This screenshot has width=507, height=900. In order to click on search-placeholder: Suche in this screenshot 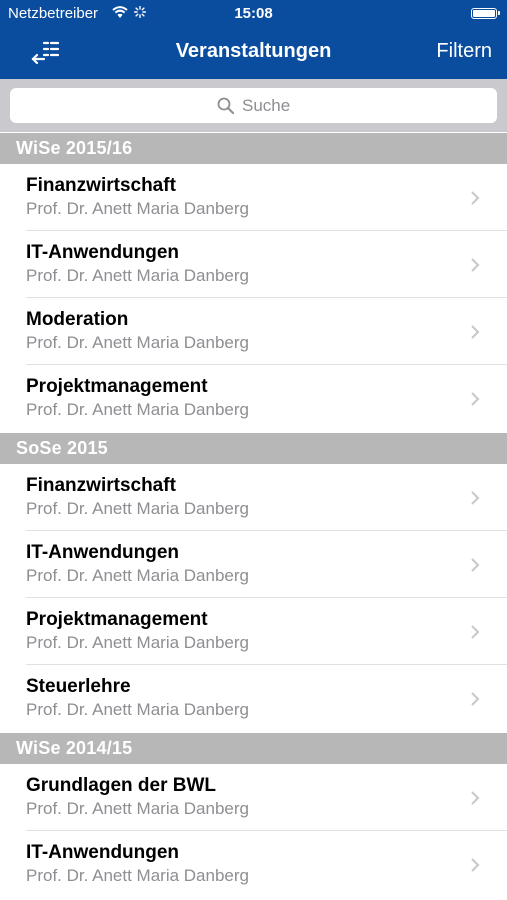, I will do `click(266, 105)`.